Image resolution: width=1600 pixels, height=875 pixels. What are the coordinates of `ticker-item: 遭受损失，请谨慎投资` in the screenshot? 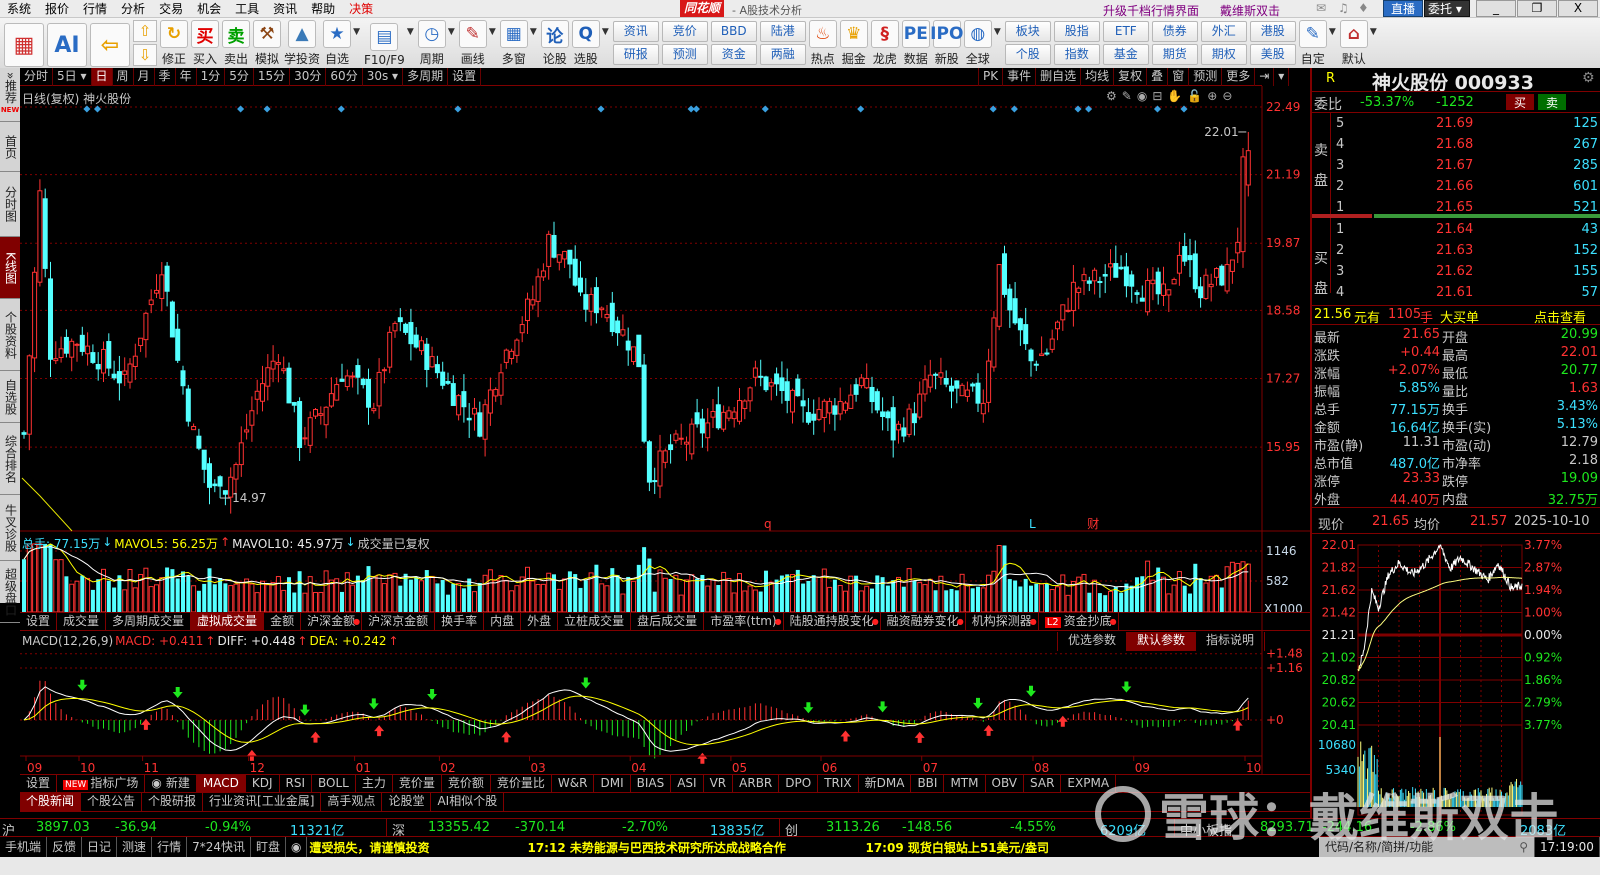 It's located at (369, 847).